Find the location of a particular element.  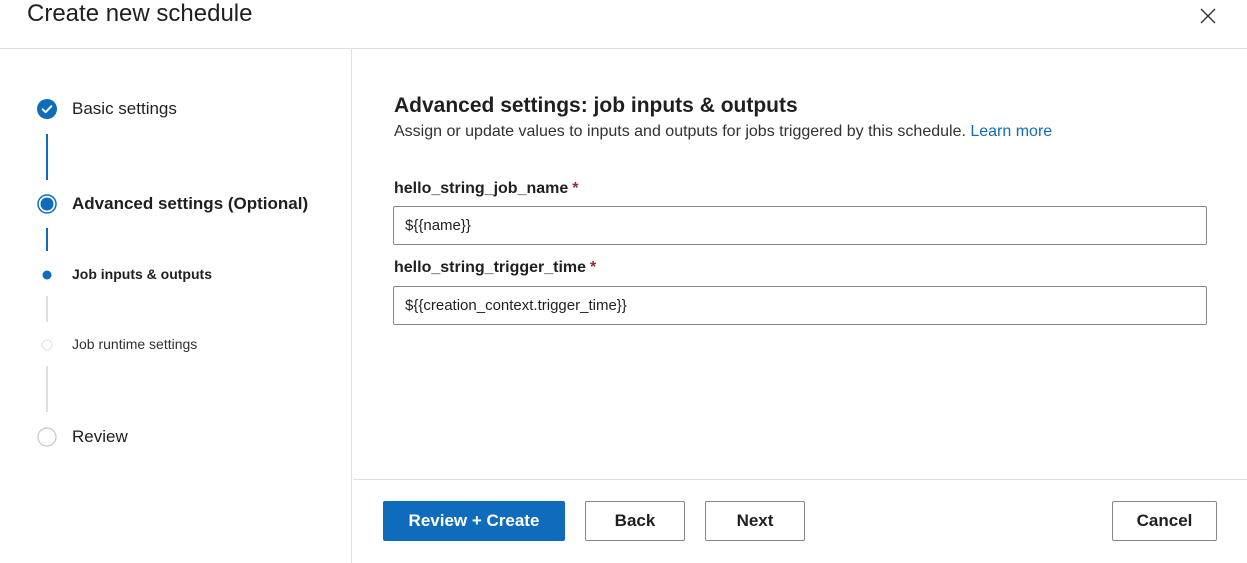

trigger-time-label: hello_string_trigger_time * is located at coordinates (495, 268).